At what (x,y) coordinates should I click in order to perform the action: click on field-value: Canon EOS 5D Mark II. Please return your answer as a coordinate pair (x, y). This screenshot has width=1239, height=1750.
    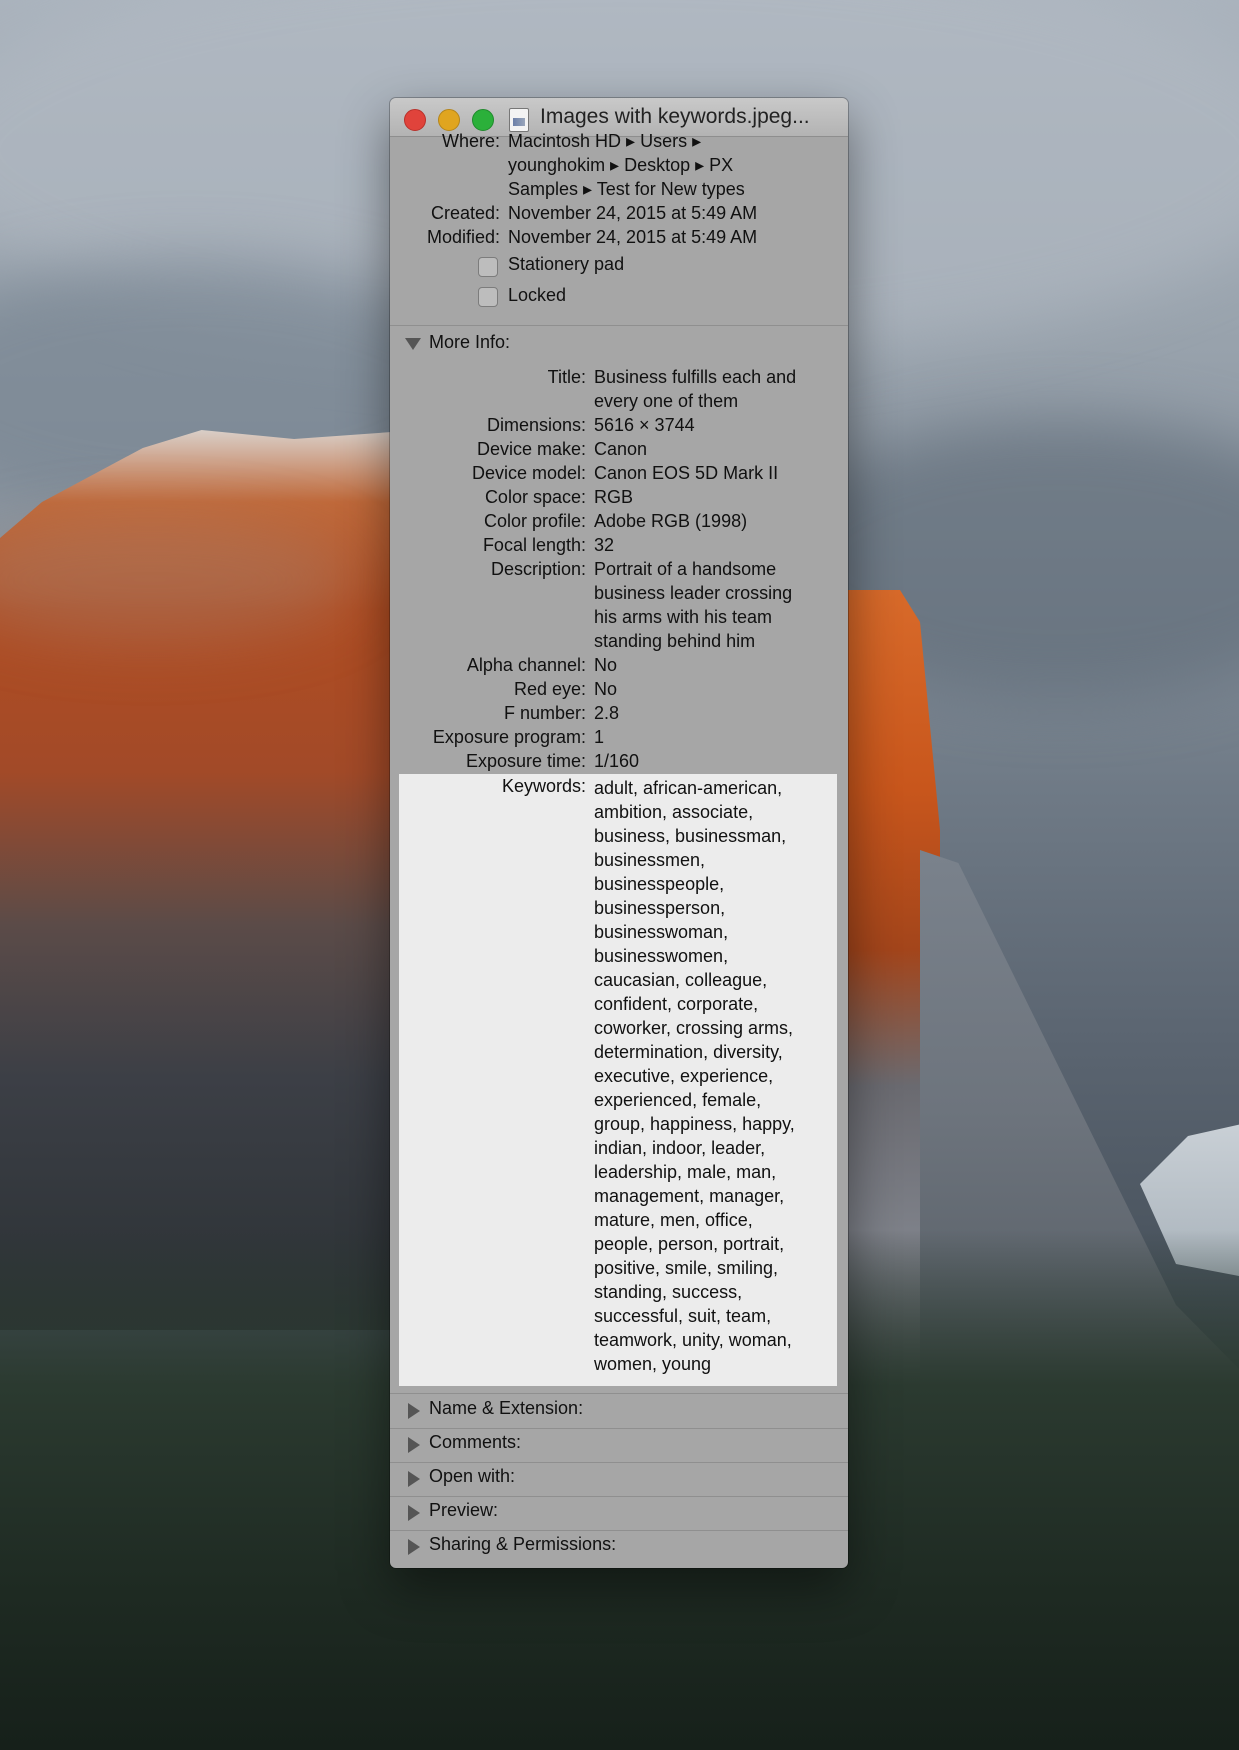
    Looking at the image, I should click on (686, 473).